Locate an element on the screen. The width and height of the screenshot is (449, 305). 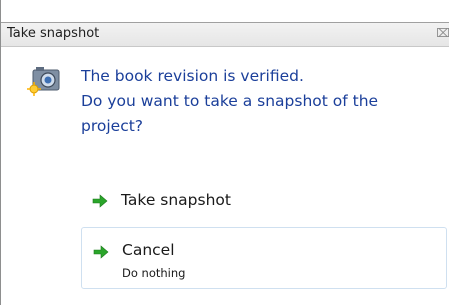
take-snapshot-label: Take snapshot is located at coordinates (176, 200).